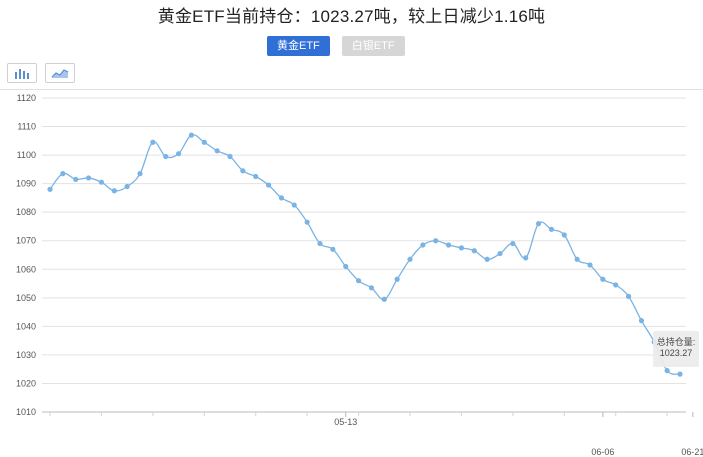  Describe the element at coordinates (26, 412) in the screenshot. I see `y-tick-label: 1010` at that location.